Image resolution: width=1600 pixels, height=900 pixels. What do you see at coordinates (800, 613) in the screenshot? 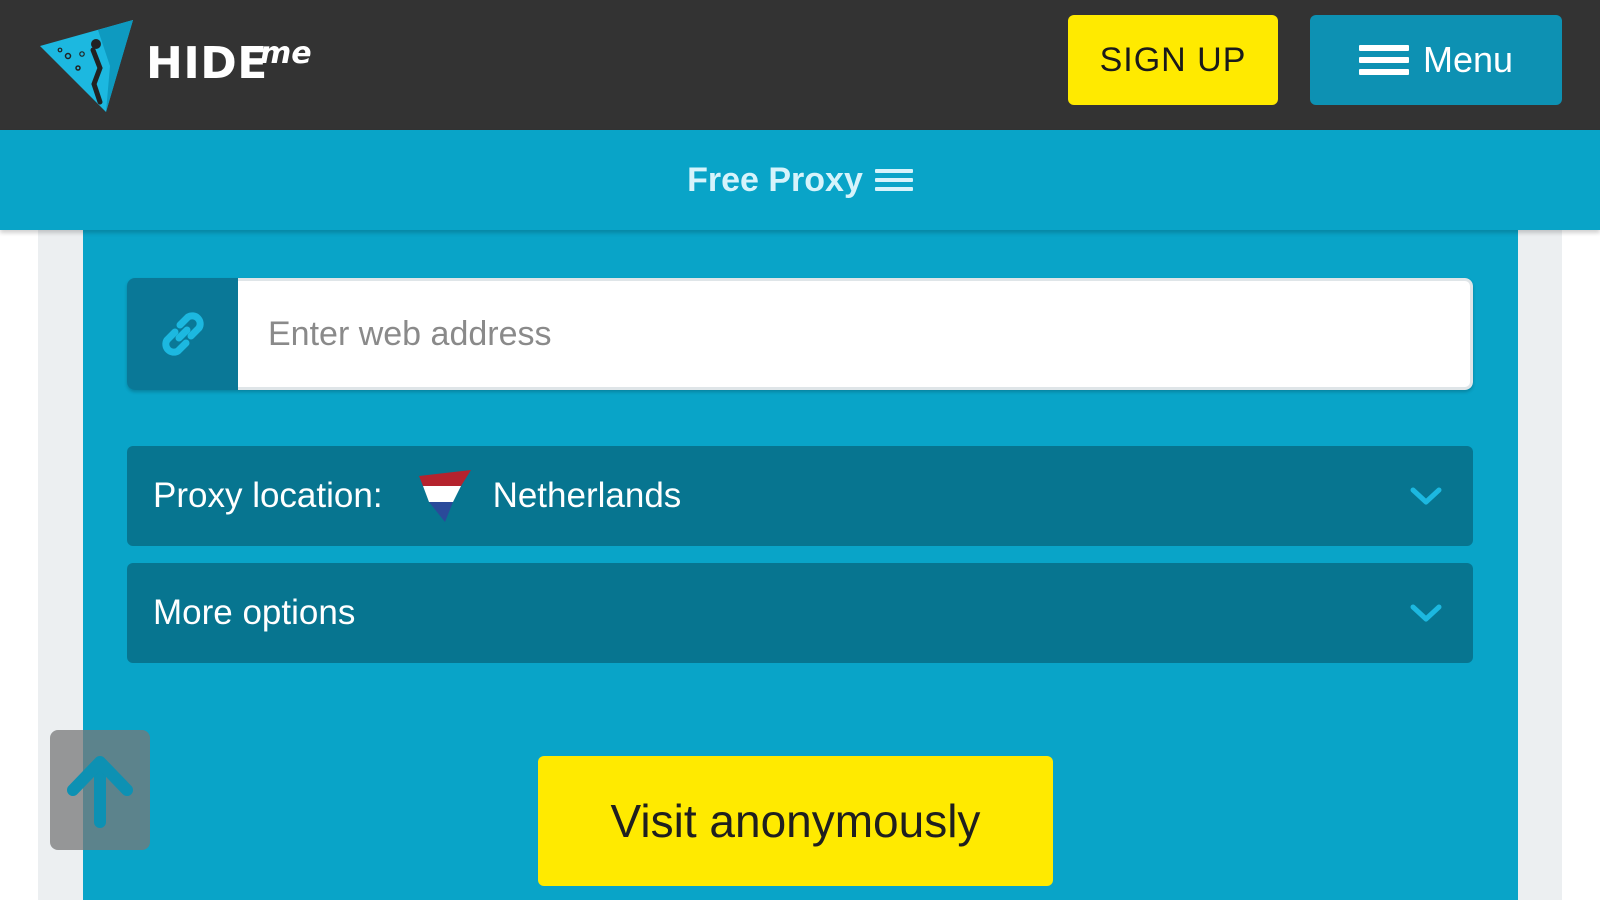
I see `more-options-toggle: More options` at bounding box center [800, 613].